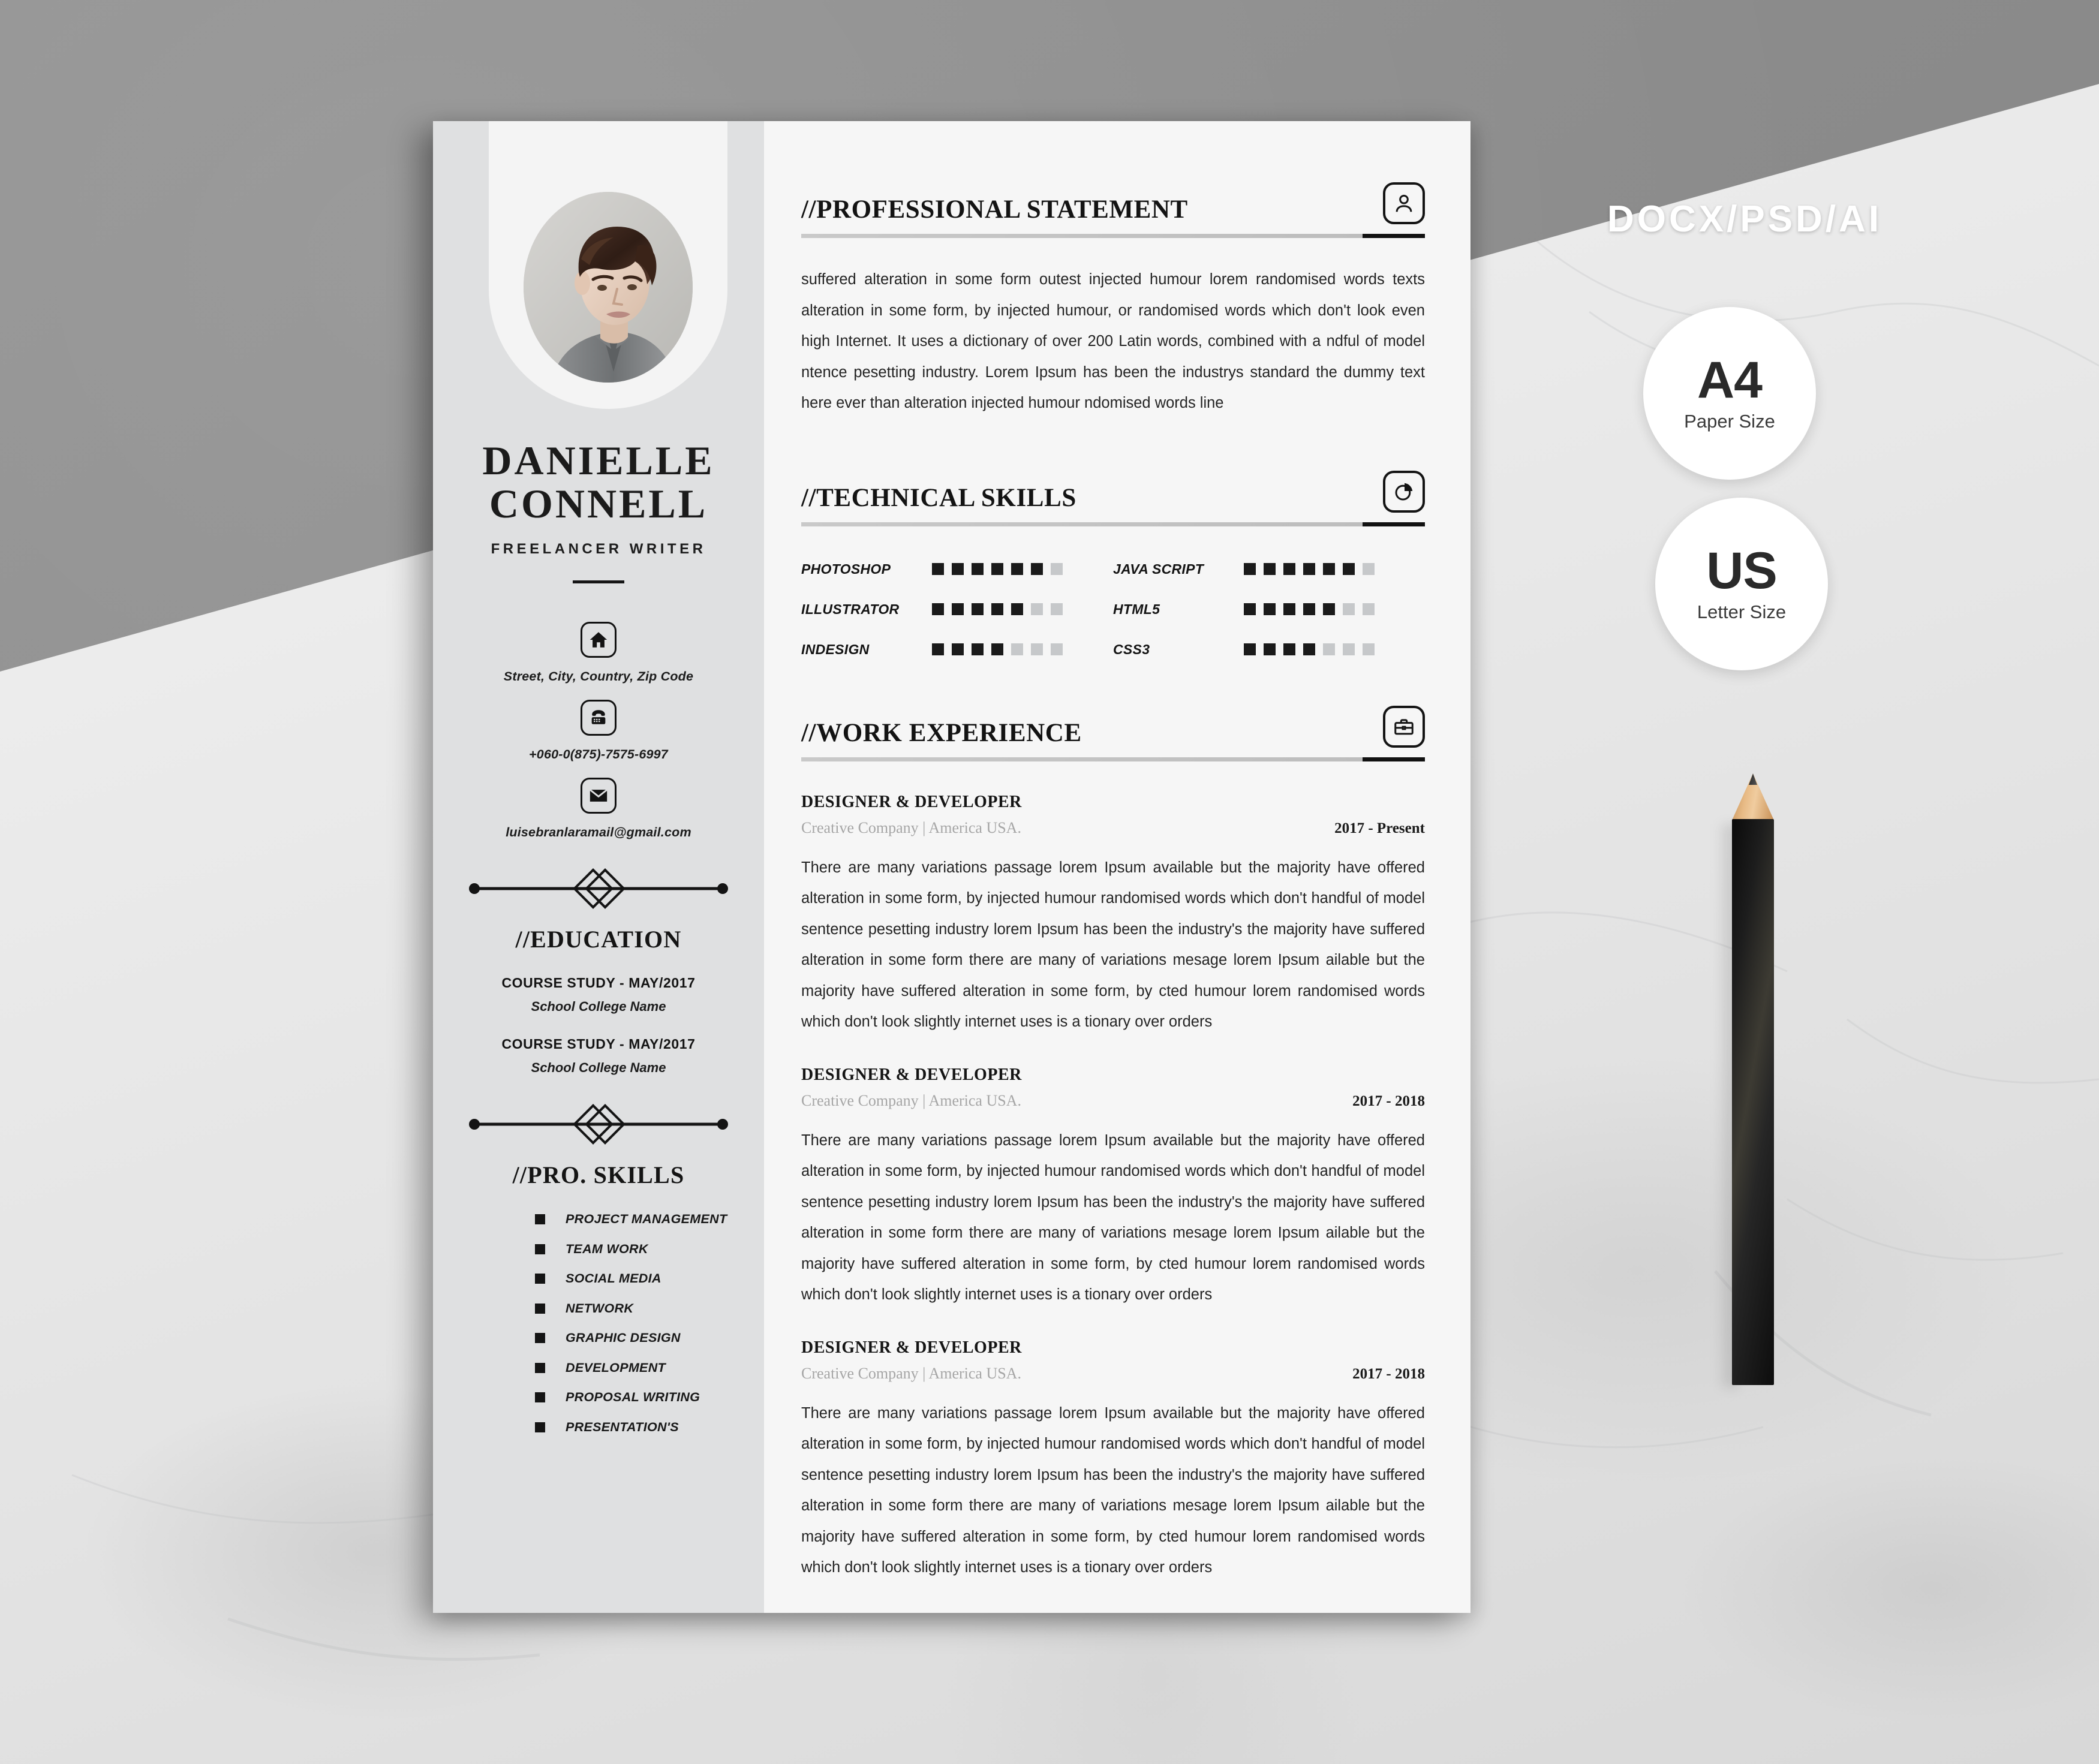  What do you see at coordinates (646, 1219) in the screenshot?
I see `pro-skill-label: PROJECT MANAGEMENT` at bounding box center [646, 1219].